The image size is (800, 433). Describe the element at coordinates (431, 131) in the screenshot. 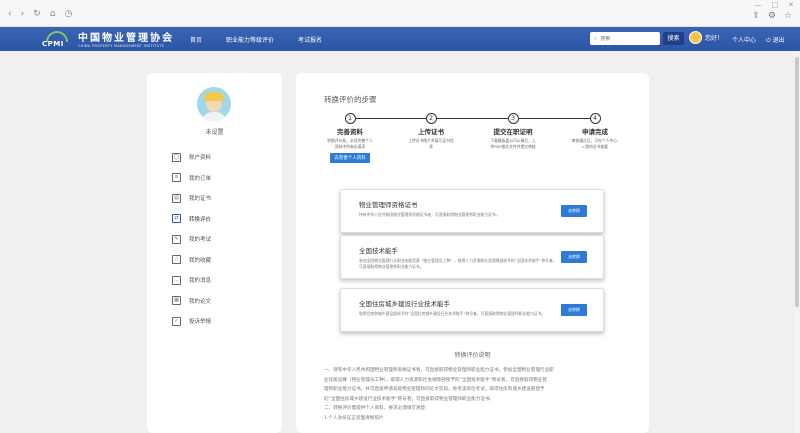

I see `step-2: 2 上传证书 上传证书图片并填写证书信息` at that location.